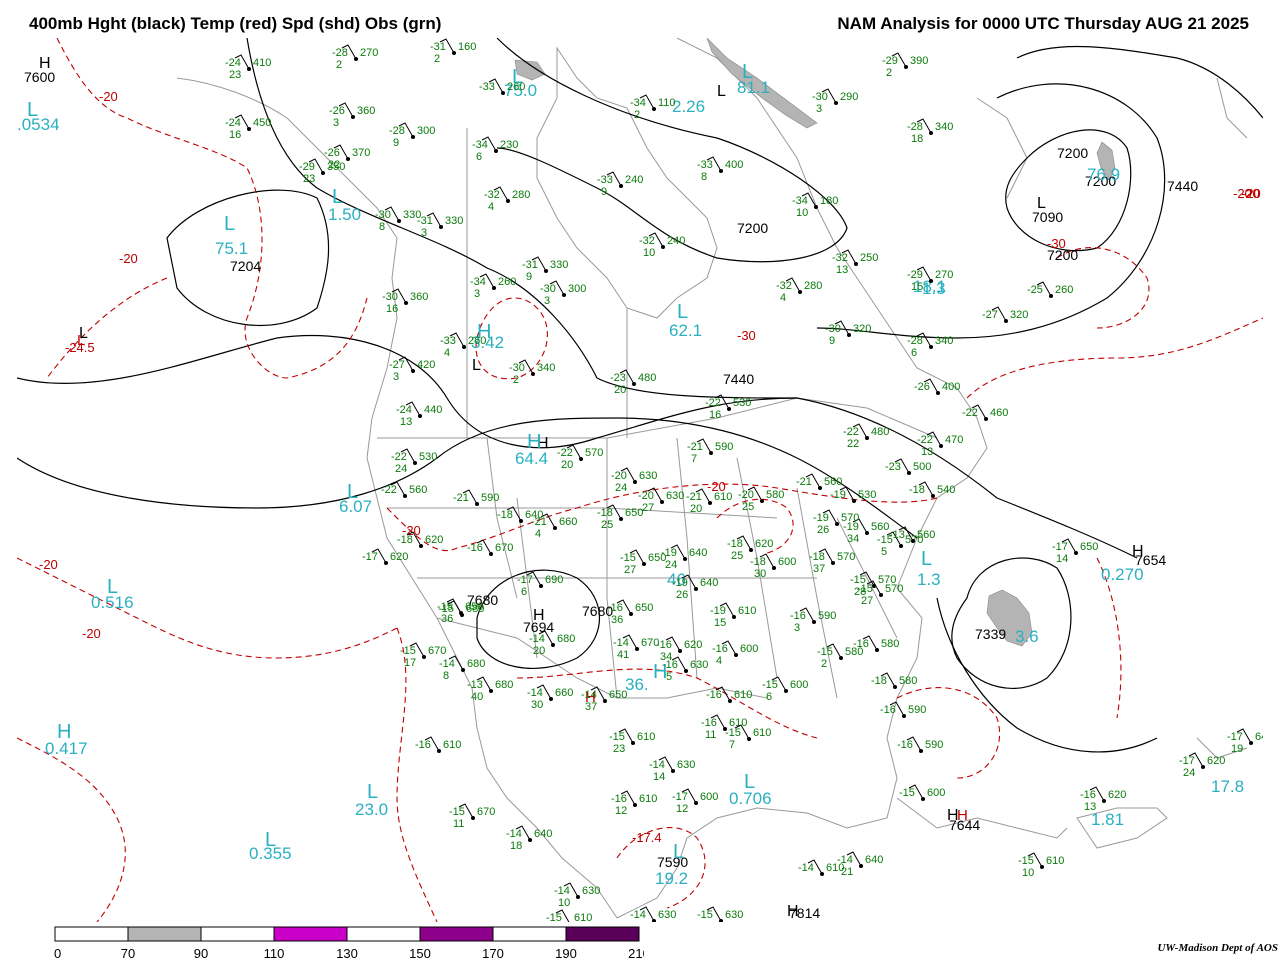 The height and width of the screenshot is (962, 1280). Describe the element at coordinates (1041, 865) in the screenshot. I see `station-obs: -15 610 10` at that location.